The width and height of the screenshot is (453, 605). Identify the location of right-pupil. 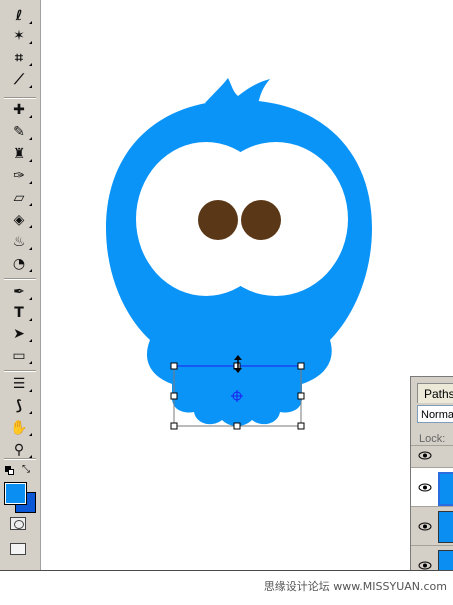
(261, 220).